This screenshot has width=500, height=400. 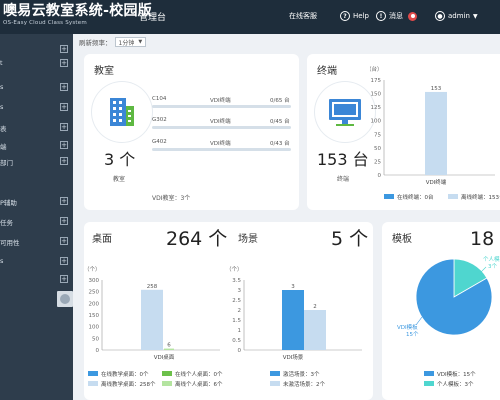 What do you see at coordinates (412, 16) in the screenshot?
I see `message-badge-icon` at bounding box center [412, 16].